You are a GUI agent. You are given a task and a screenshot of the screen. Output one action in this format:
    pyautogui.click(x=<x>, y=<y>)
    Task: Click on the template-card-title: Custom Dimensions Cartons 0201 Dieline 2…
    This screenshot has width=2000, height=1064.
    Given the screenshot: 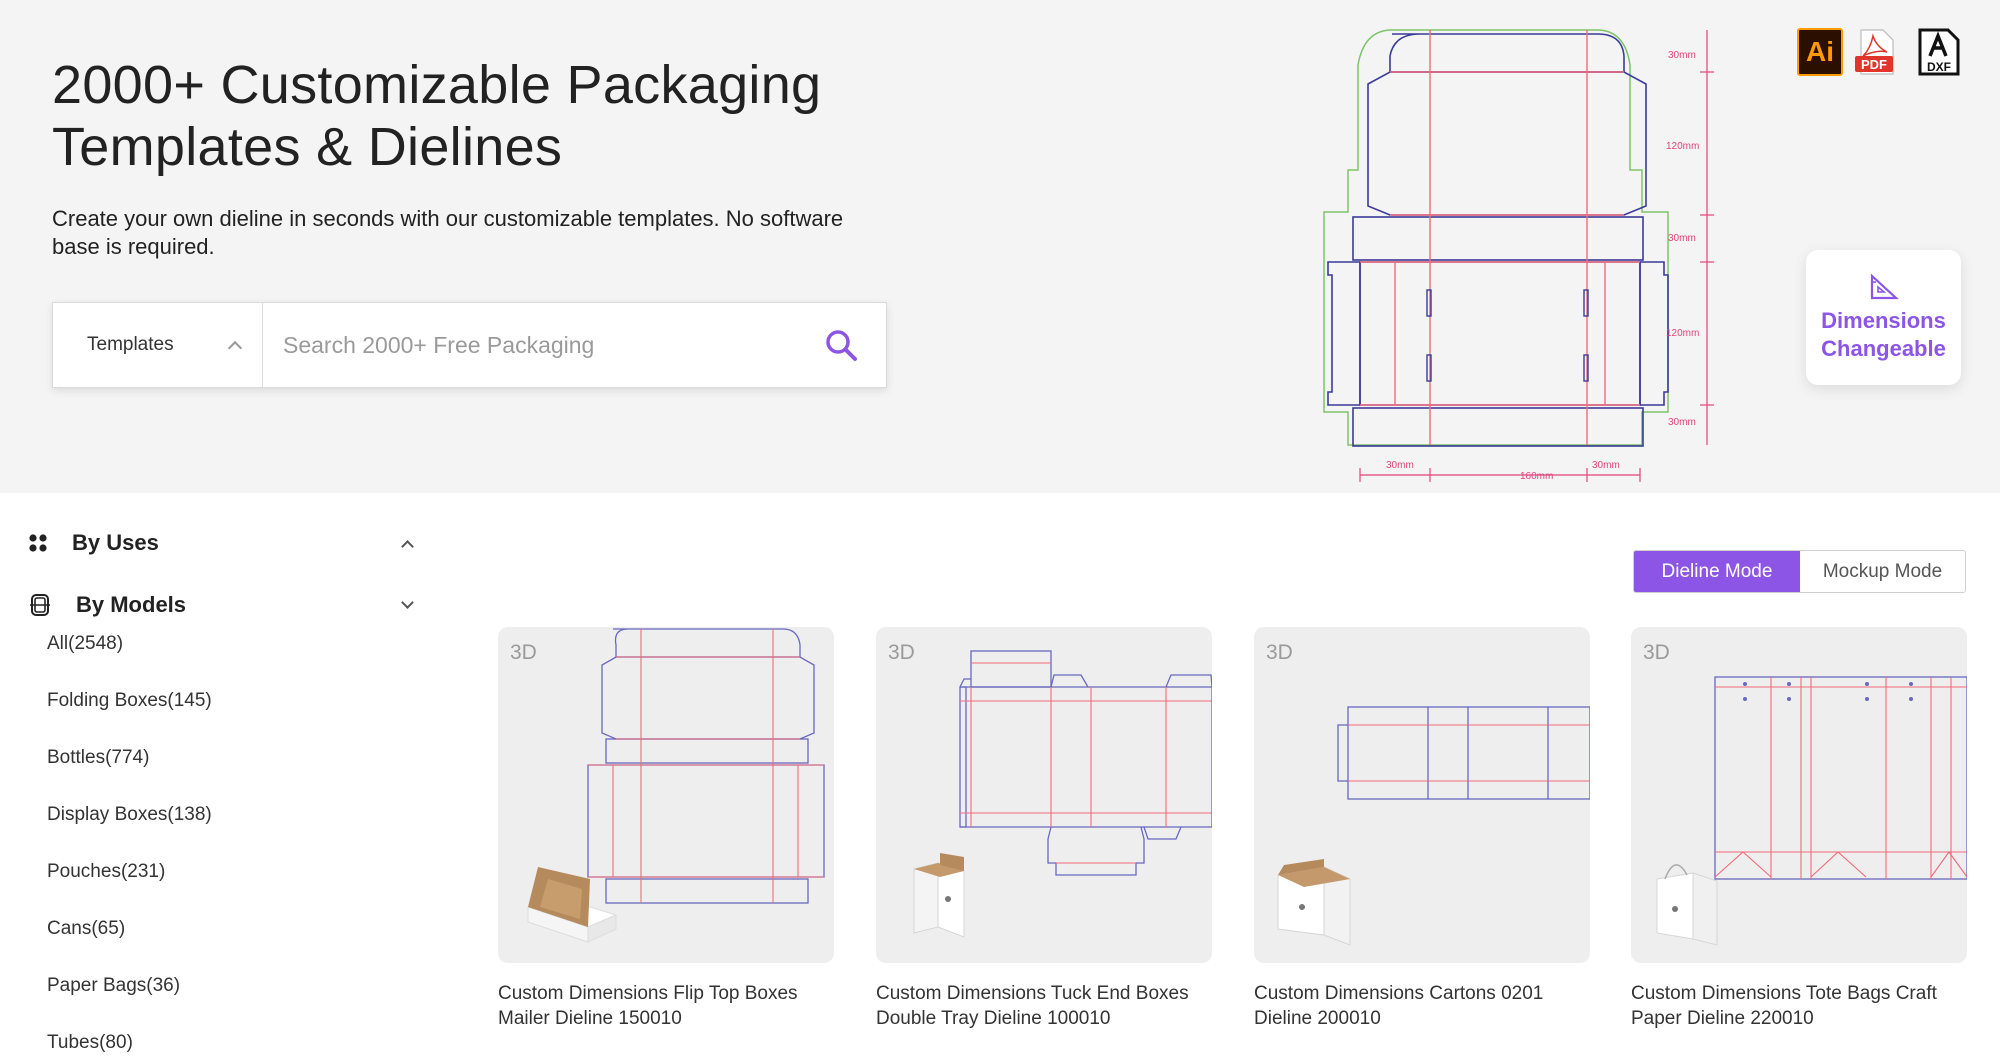 What is the action you would take?
    pyautogui.click(x=1422, y=1006)
    